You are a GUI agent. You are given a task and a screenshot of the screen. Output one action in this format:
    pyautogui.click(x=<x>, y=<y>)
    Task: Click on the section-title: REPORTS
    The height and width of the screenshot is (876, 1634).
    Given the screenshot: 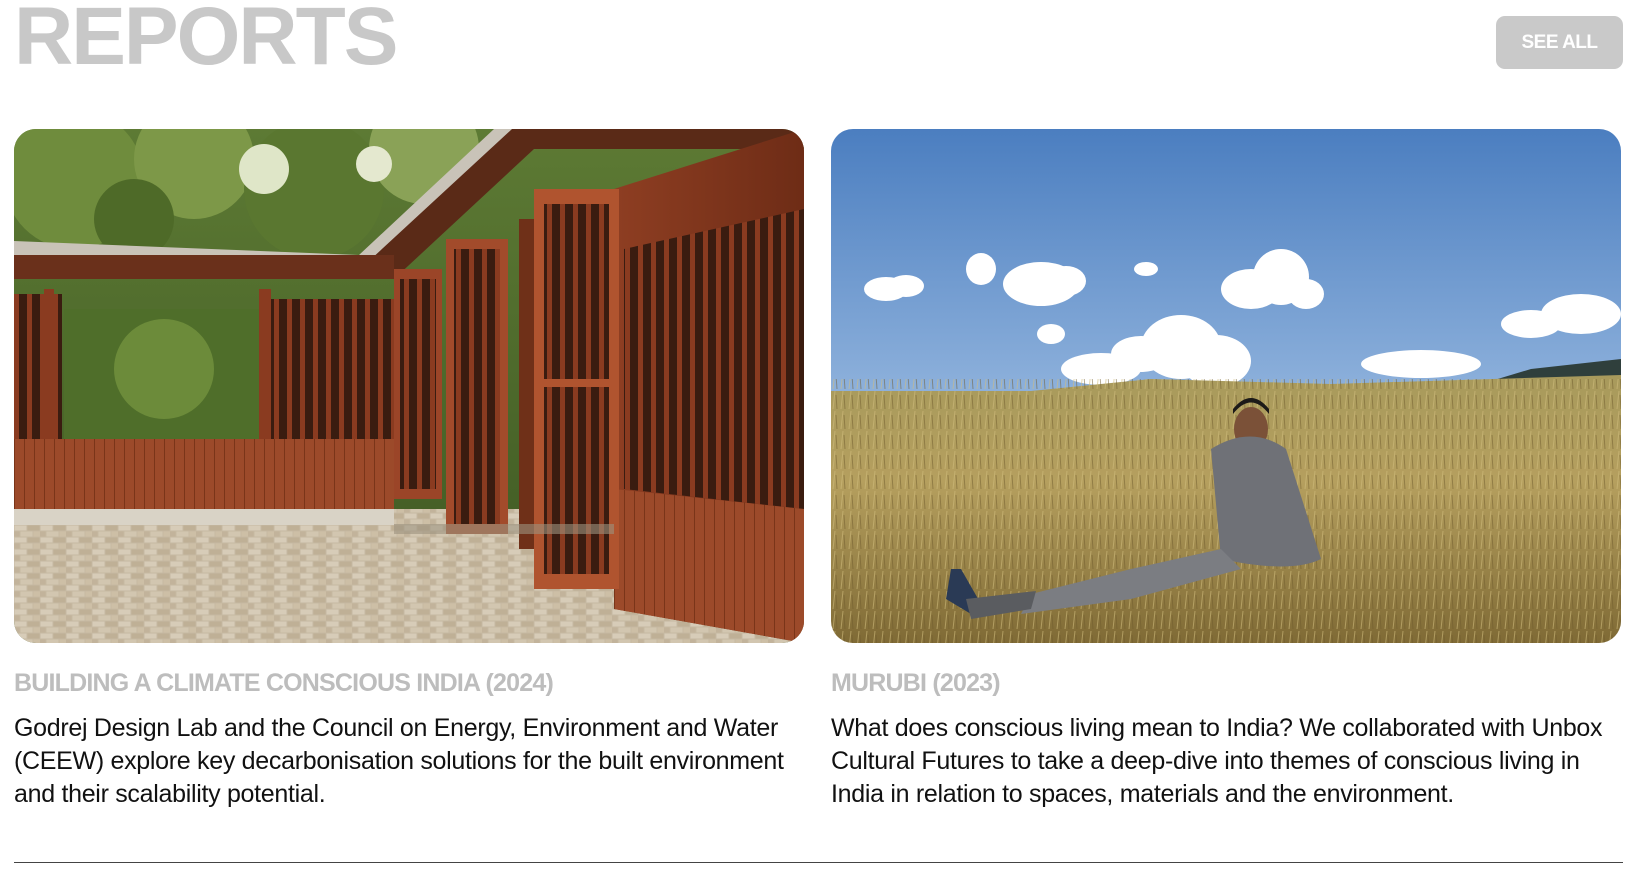 What is the action you would take?
    pyautogui.click(x=206, y=41)
    